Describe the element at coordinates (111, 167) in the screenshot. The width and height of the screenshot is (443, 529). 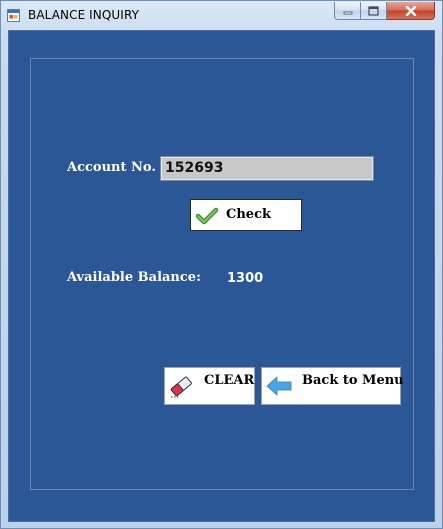
I see `account-no-label: Account No.` at that location.